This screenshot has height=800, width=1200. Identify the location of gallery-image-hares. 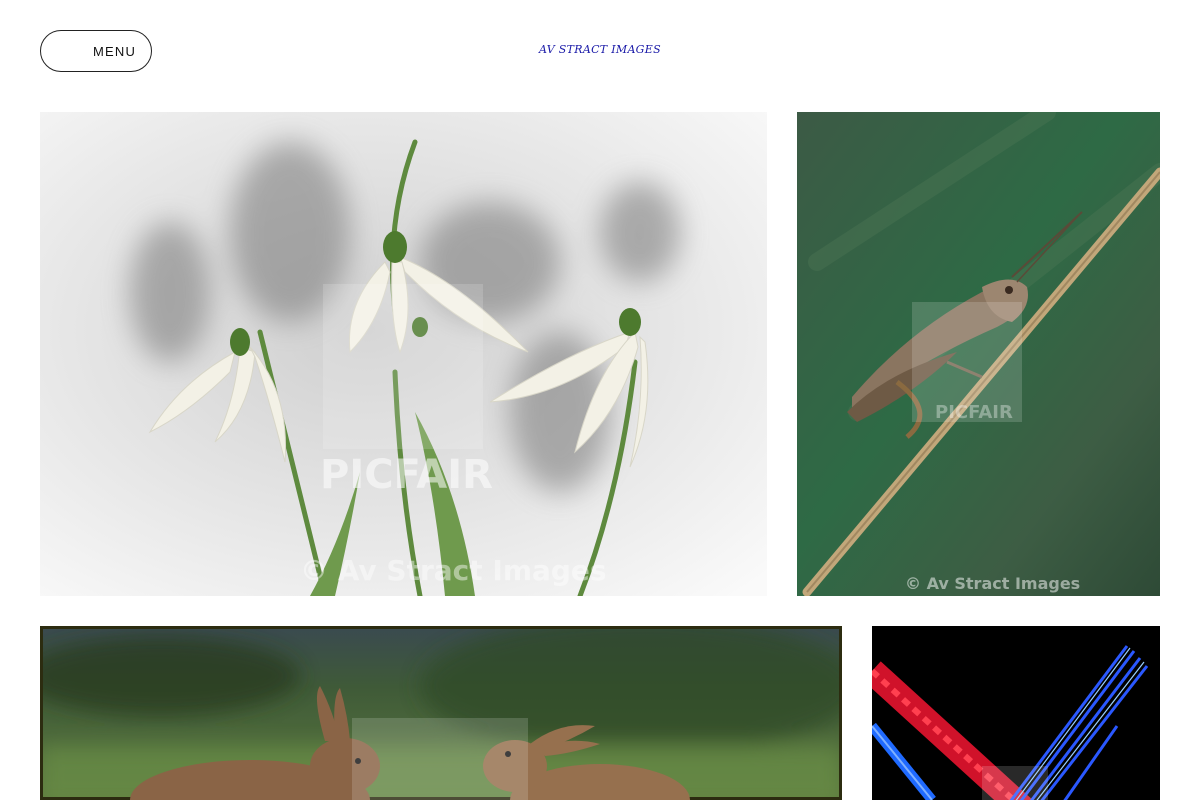
(441, 713).